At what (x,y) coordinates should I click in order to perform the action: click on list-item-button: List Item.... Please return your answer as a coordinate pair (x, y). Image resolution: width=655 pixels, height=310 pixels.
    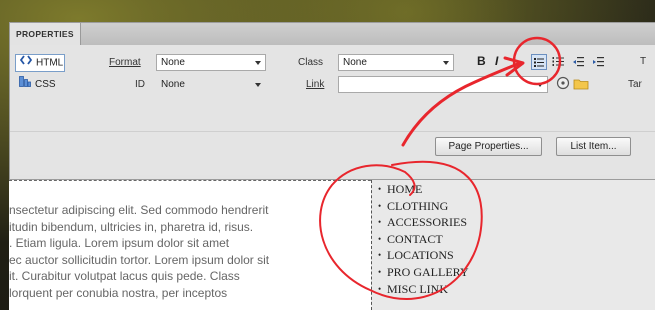
    Looking at the image, I should click on (593, 146).